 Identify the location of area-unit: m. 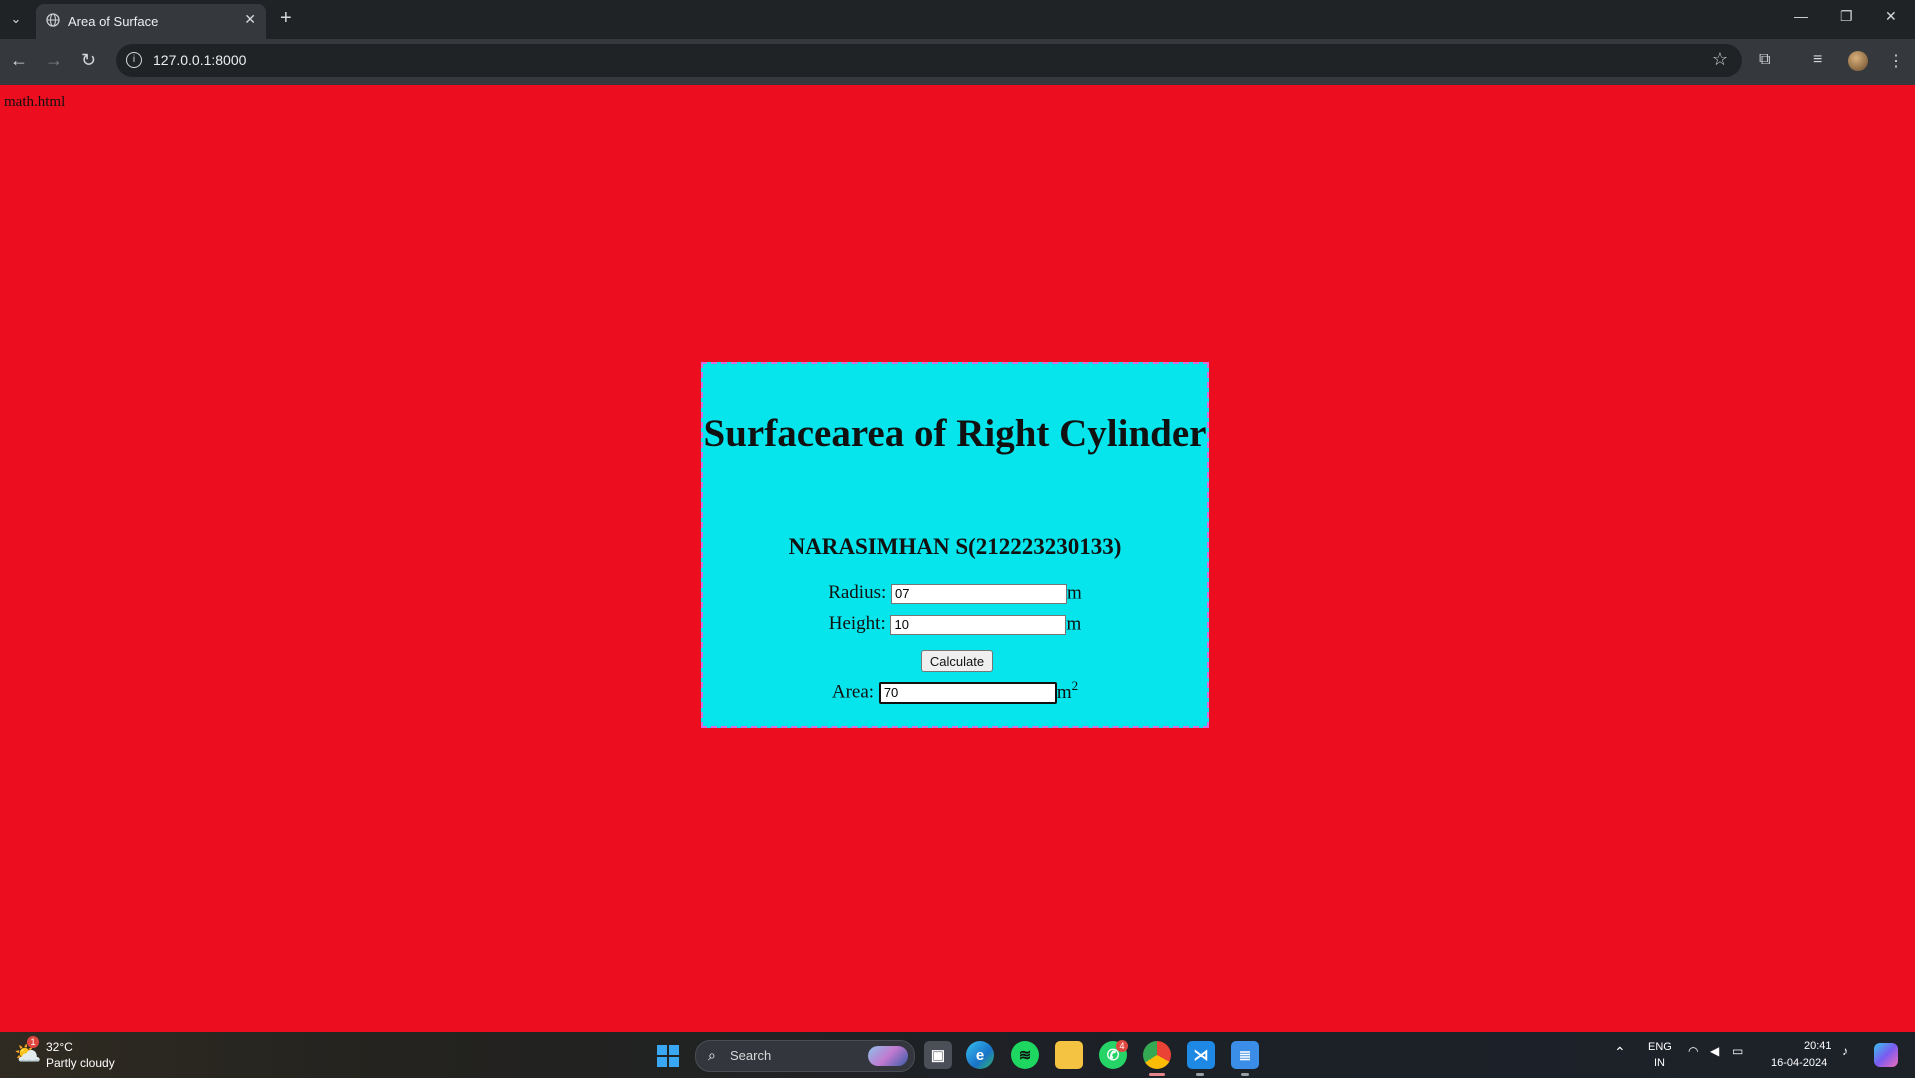
(1064, 692).